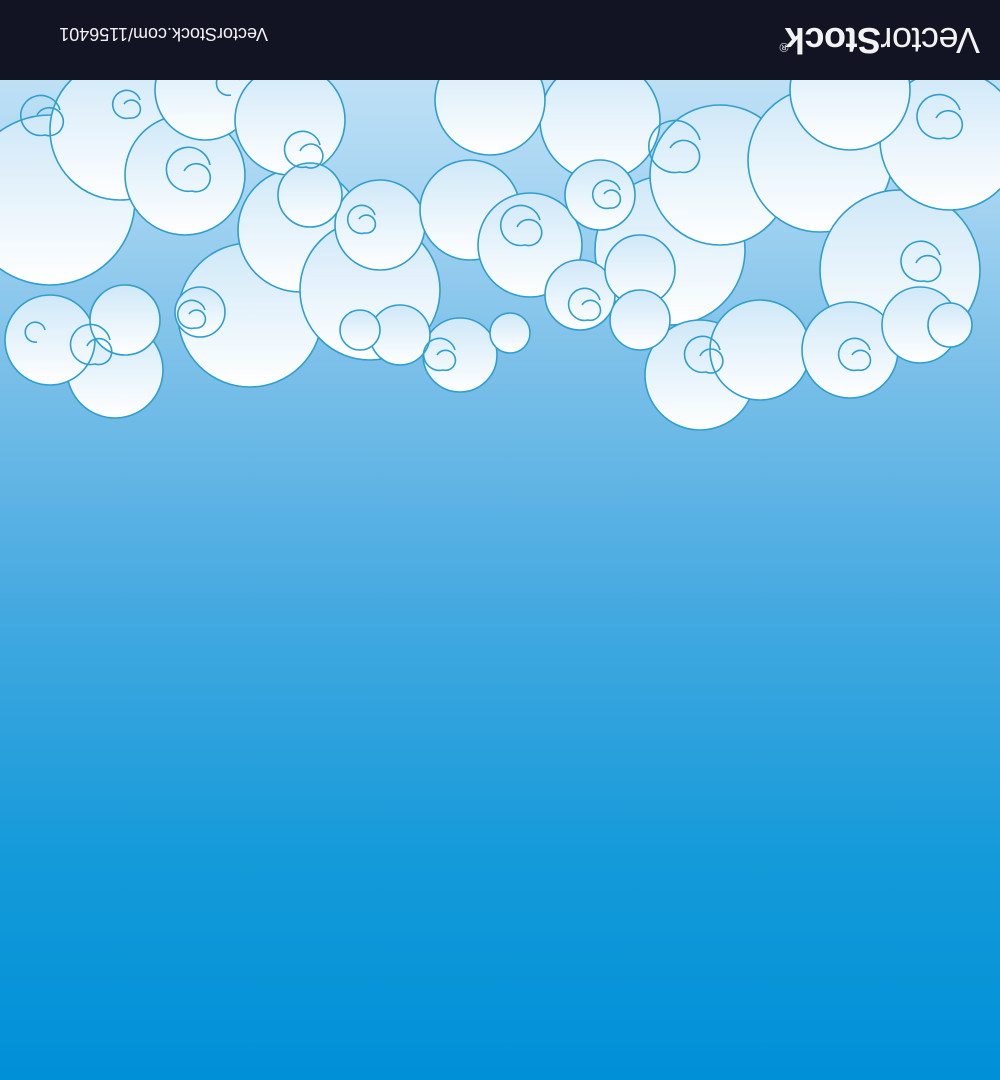 Image resolution: width=1000 pixels, height=1080 pixels. I want to click on registered-mark: ®, so click(784, 47).